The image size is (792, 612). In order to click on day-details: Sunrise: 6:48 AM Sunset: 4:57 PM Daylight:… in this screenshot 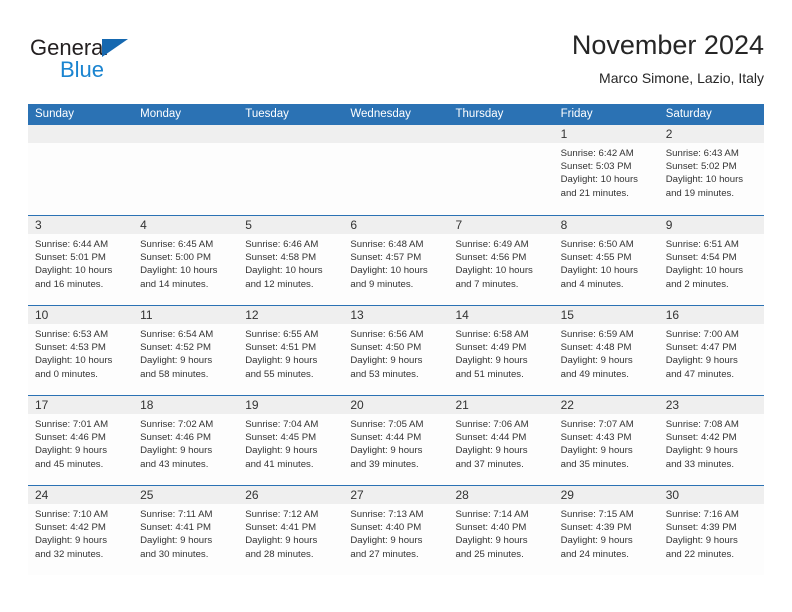, I will do `click(395, 262)`.